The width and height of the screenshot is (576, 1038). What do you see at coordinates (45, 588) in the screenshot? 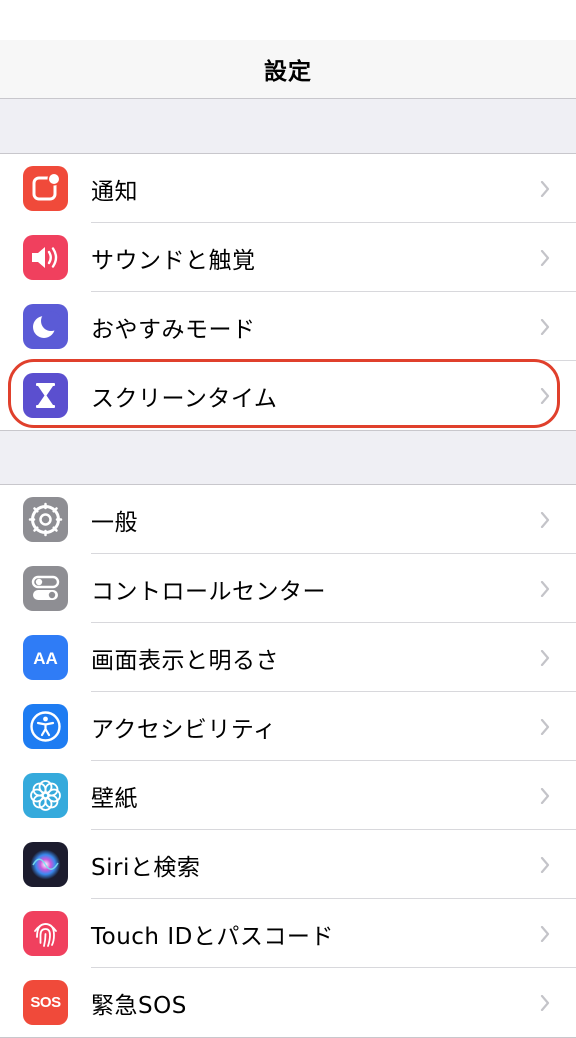
I see `toggles-icon` at bounding box center [45, 588].